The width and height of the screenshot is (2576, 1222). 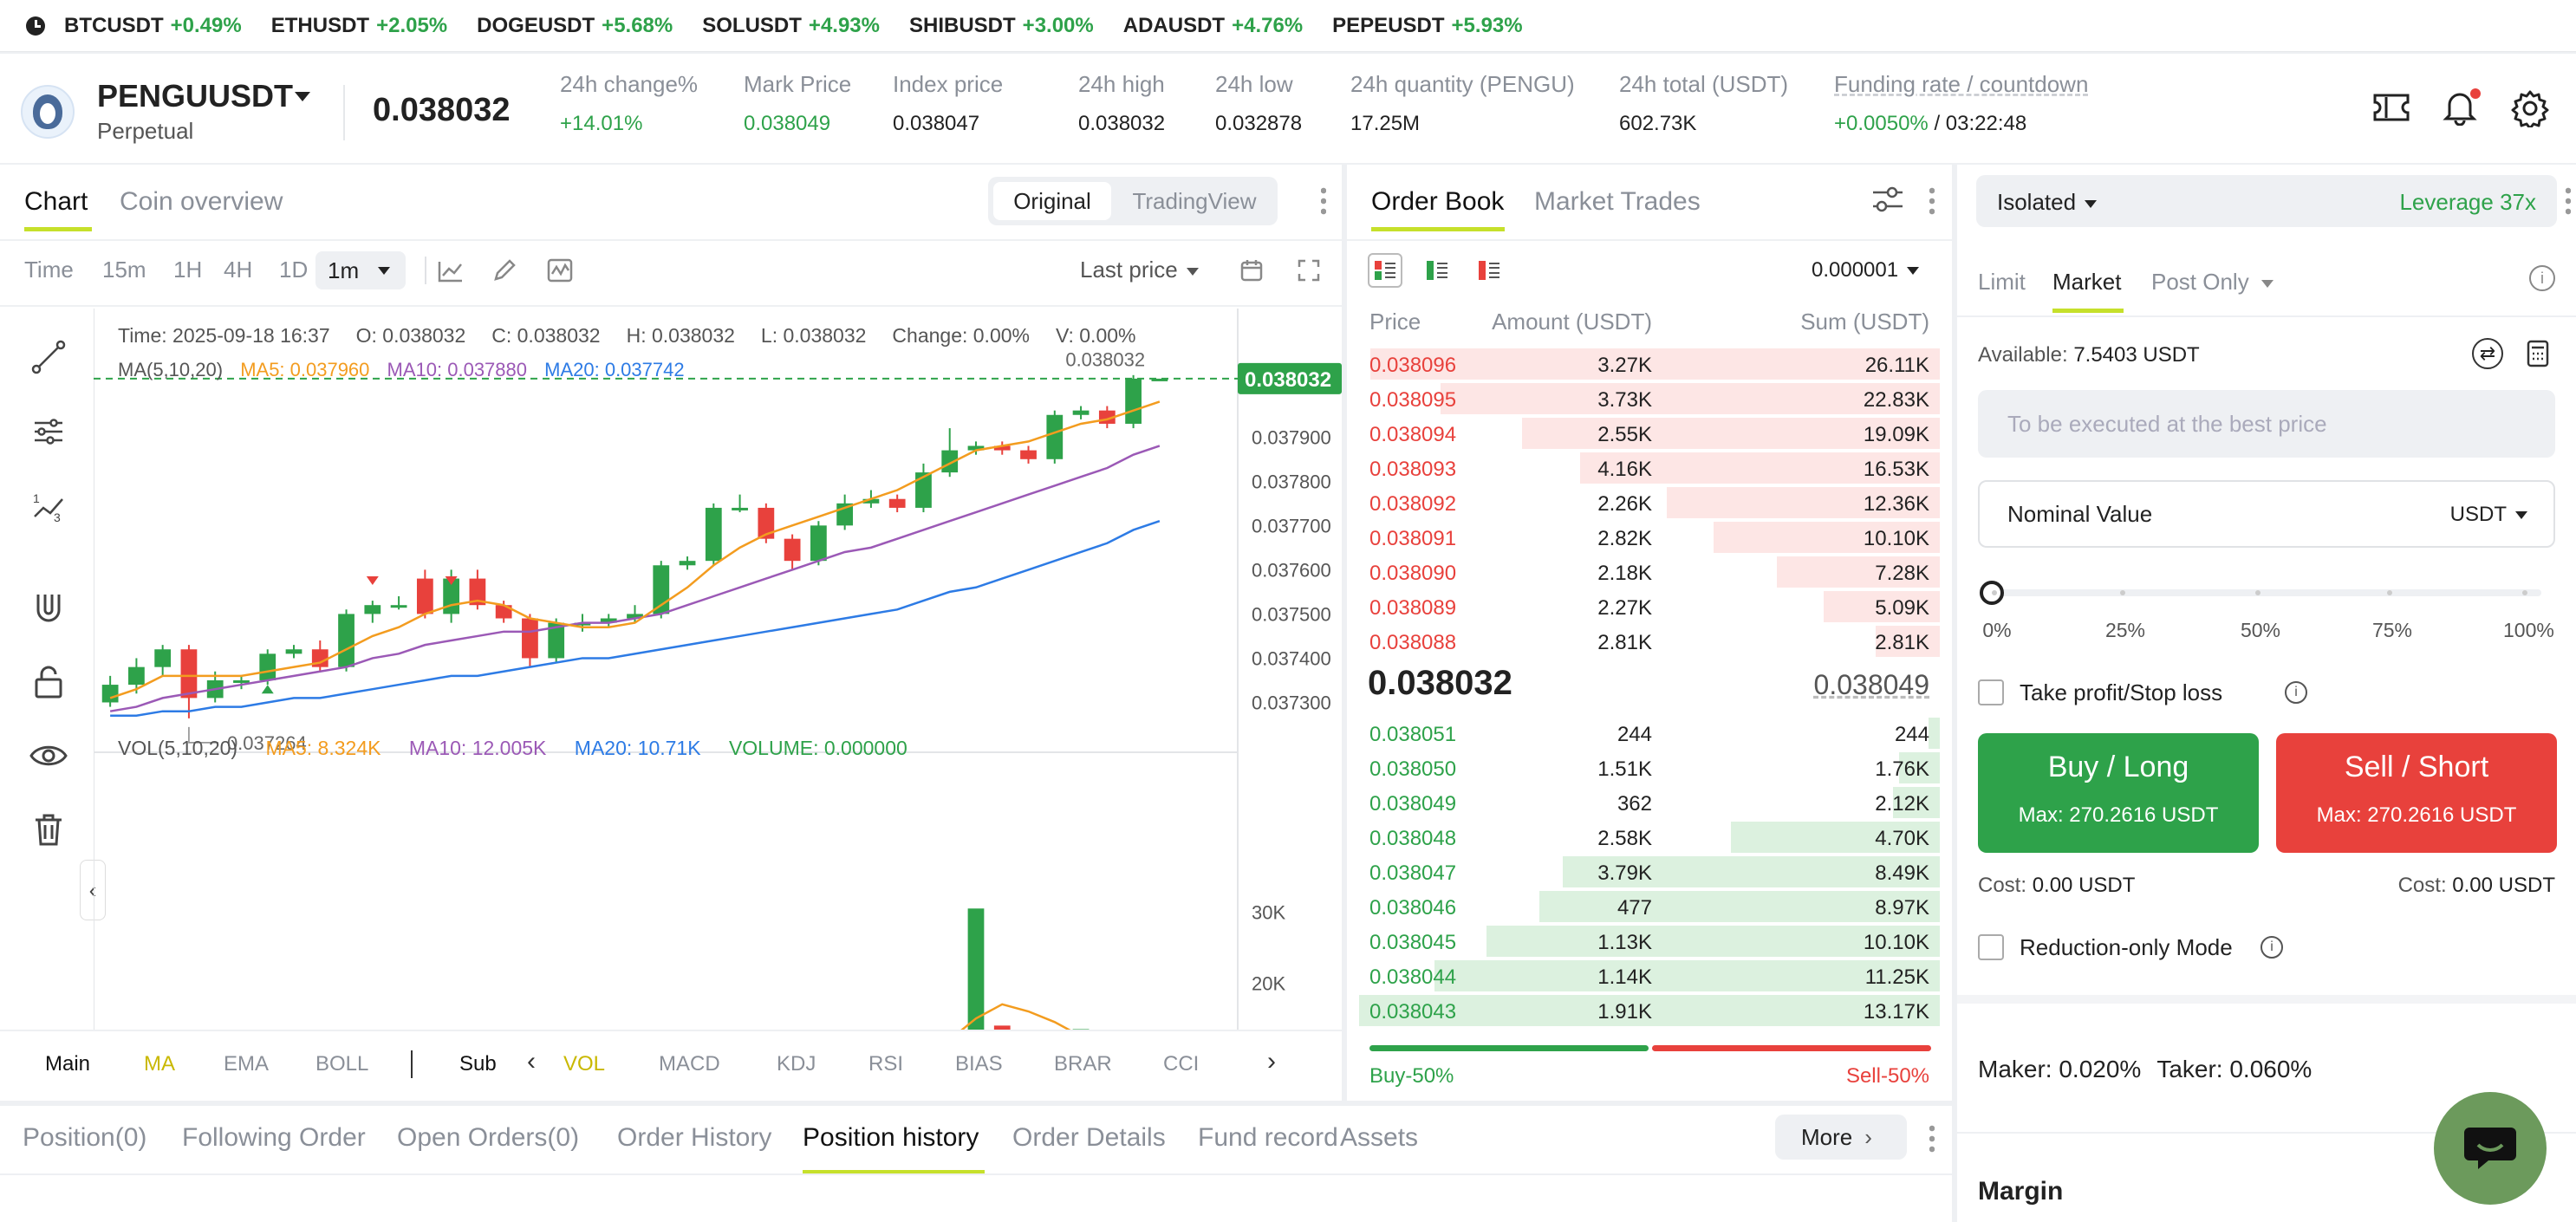 What do you see at coordinates (1181, 1064) in the screenshot?
I see `indicator-cci: CCI` at bounding box center [1181, 1064].